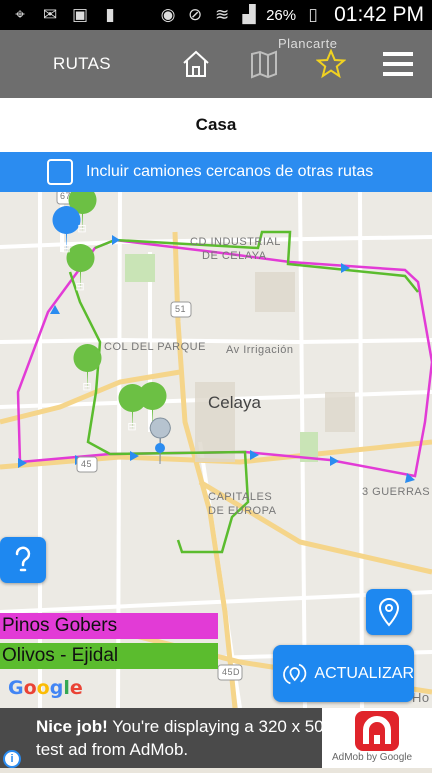 This screenshot has width=432, height=773. Describe the element at coordinates (20, 15) in the screenshot. I see `gps-icon: ⌖` at that location.